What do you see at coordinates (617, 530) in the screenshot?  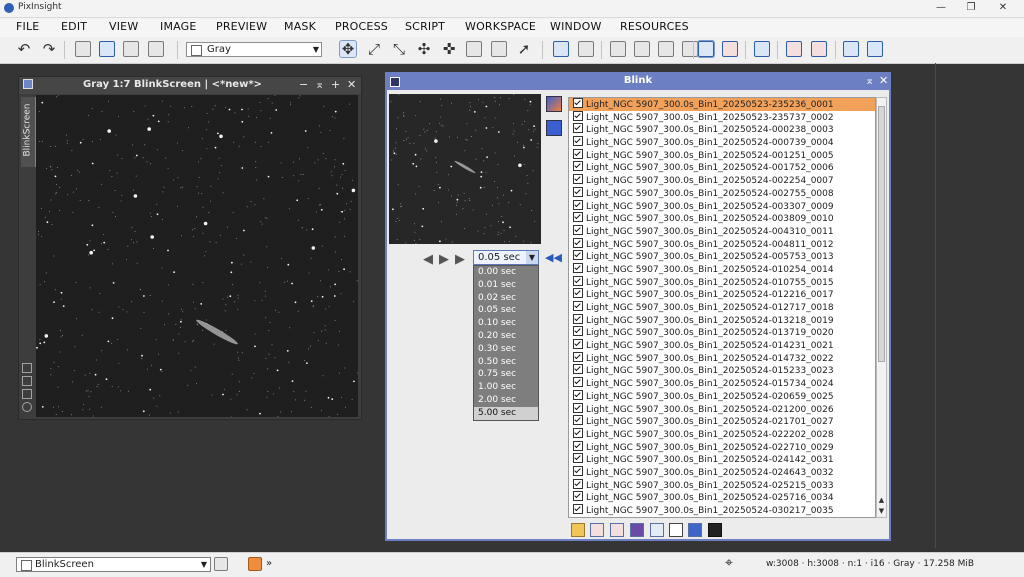 I see `close-all-icon` at bounding box center [617, 530].